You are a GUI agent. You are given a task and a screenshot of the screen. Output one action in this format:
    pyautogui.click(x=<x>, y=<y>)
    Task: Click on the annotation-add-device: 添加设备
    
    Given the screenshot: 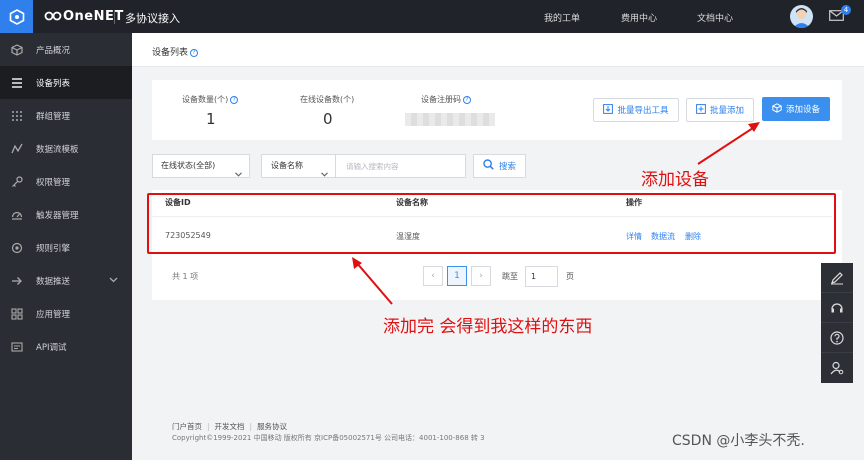 What is the action you would take?
    pyautogui.click(x=675, y=180)
    